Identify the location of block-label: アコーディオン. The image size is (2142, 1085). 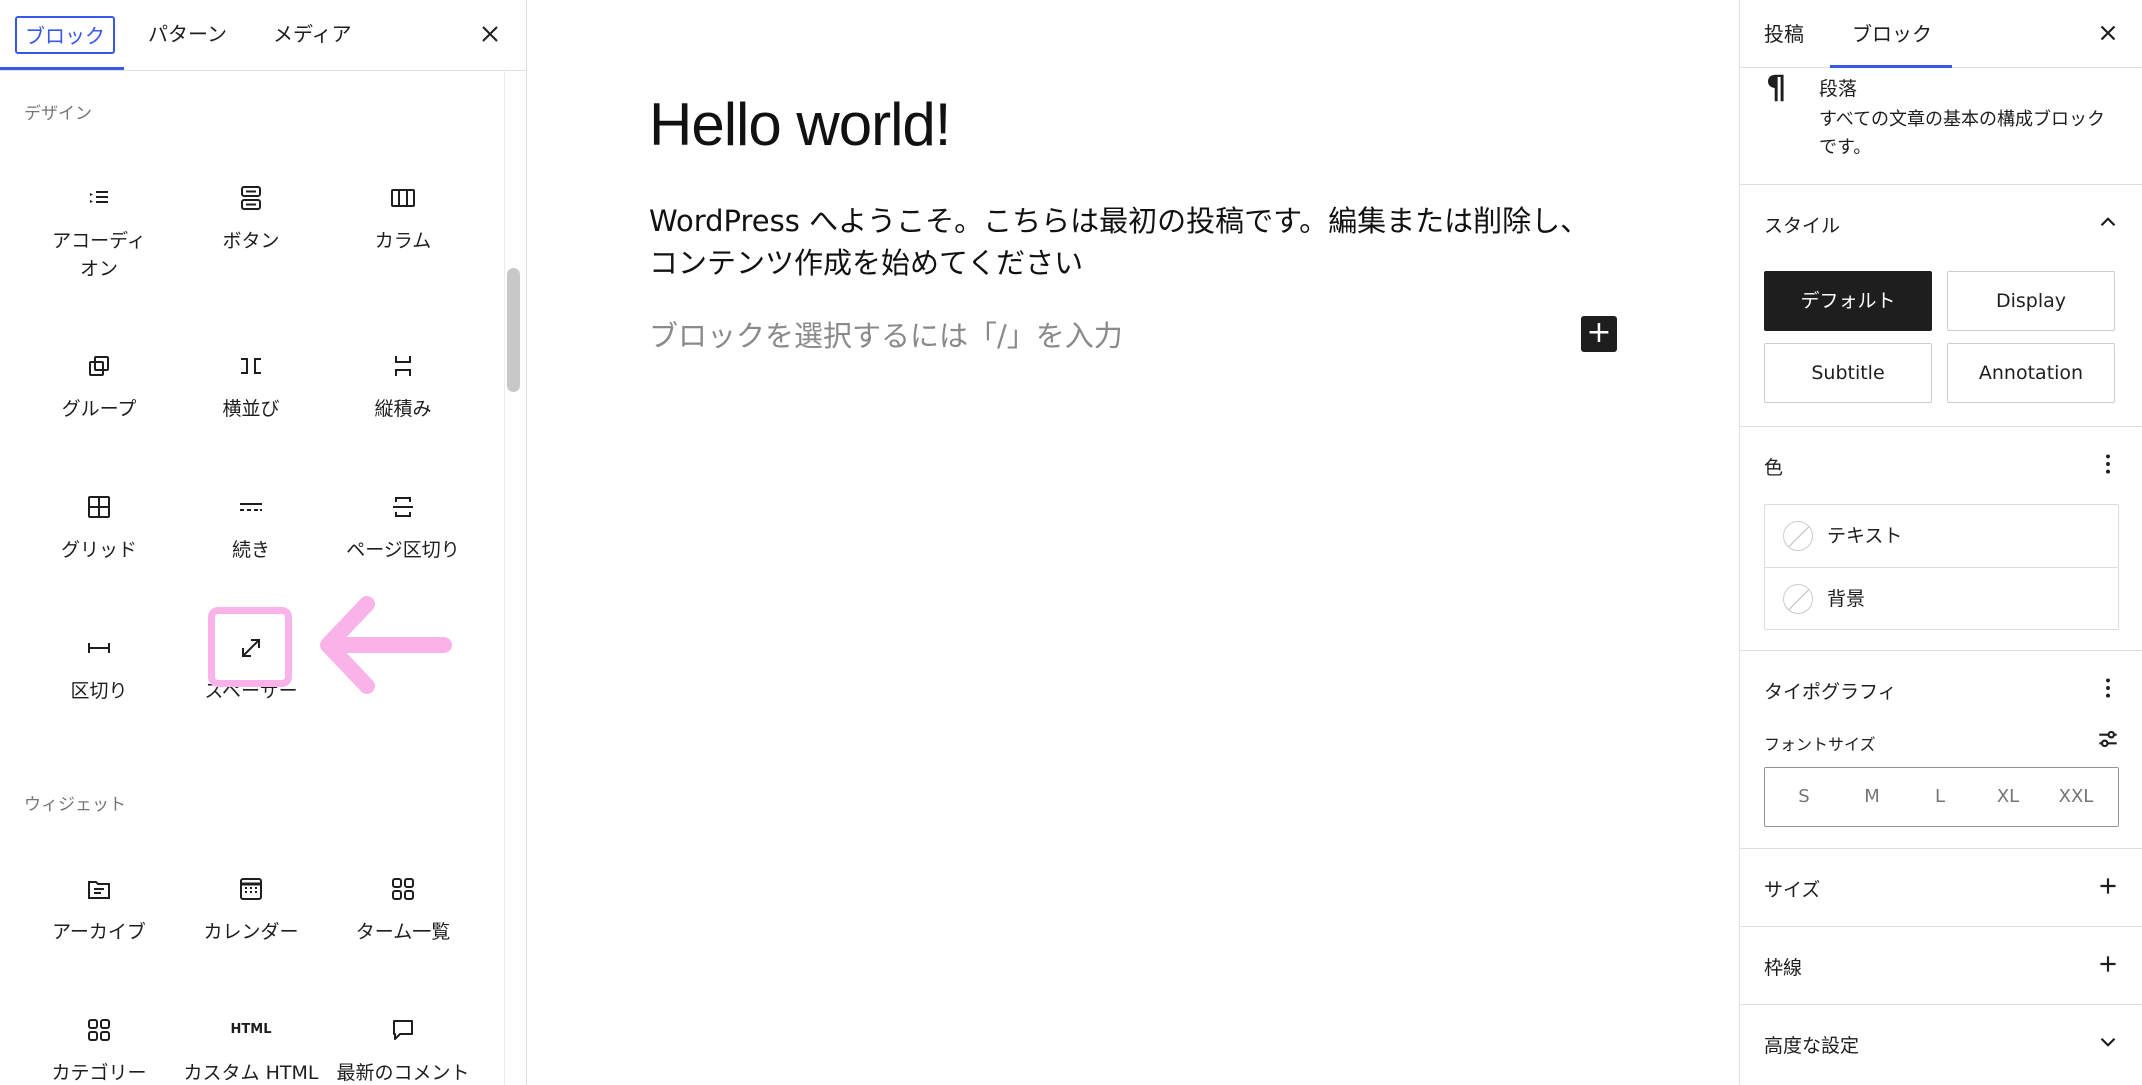
(99, 255).